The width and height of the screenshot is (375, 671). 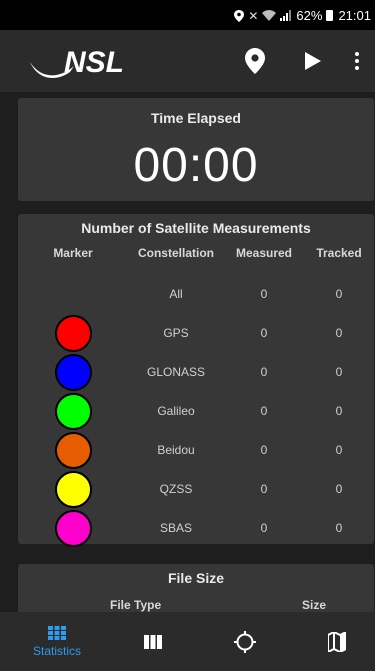 I want to click on status-bar-right: ✕ 62% 21:01, so click(x=302, y=15).